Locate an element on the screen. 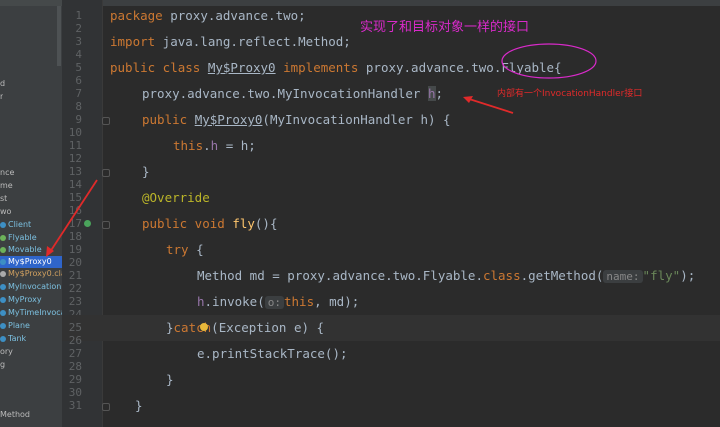 The width and height of the screenshot is (720, 427). tree-item: nce is located at coordinates (7, 173).